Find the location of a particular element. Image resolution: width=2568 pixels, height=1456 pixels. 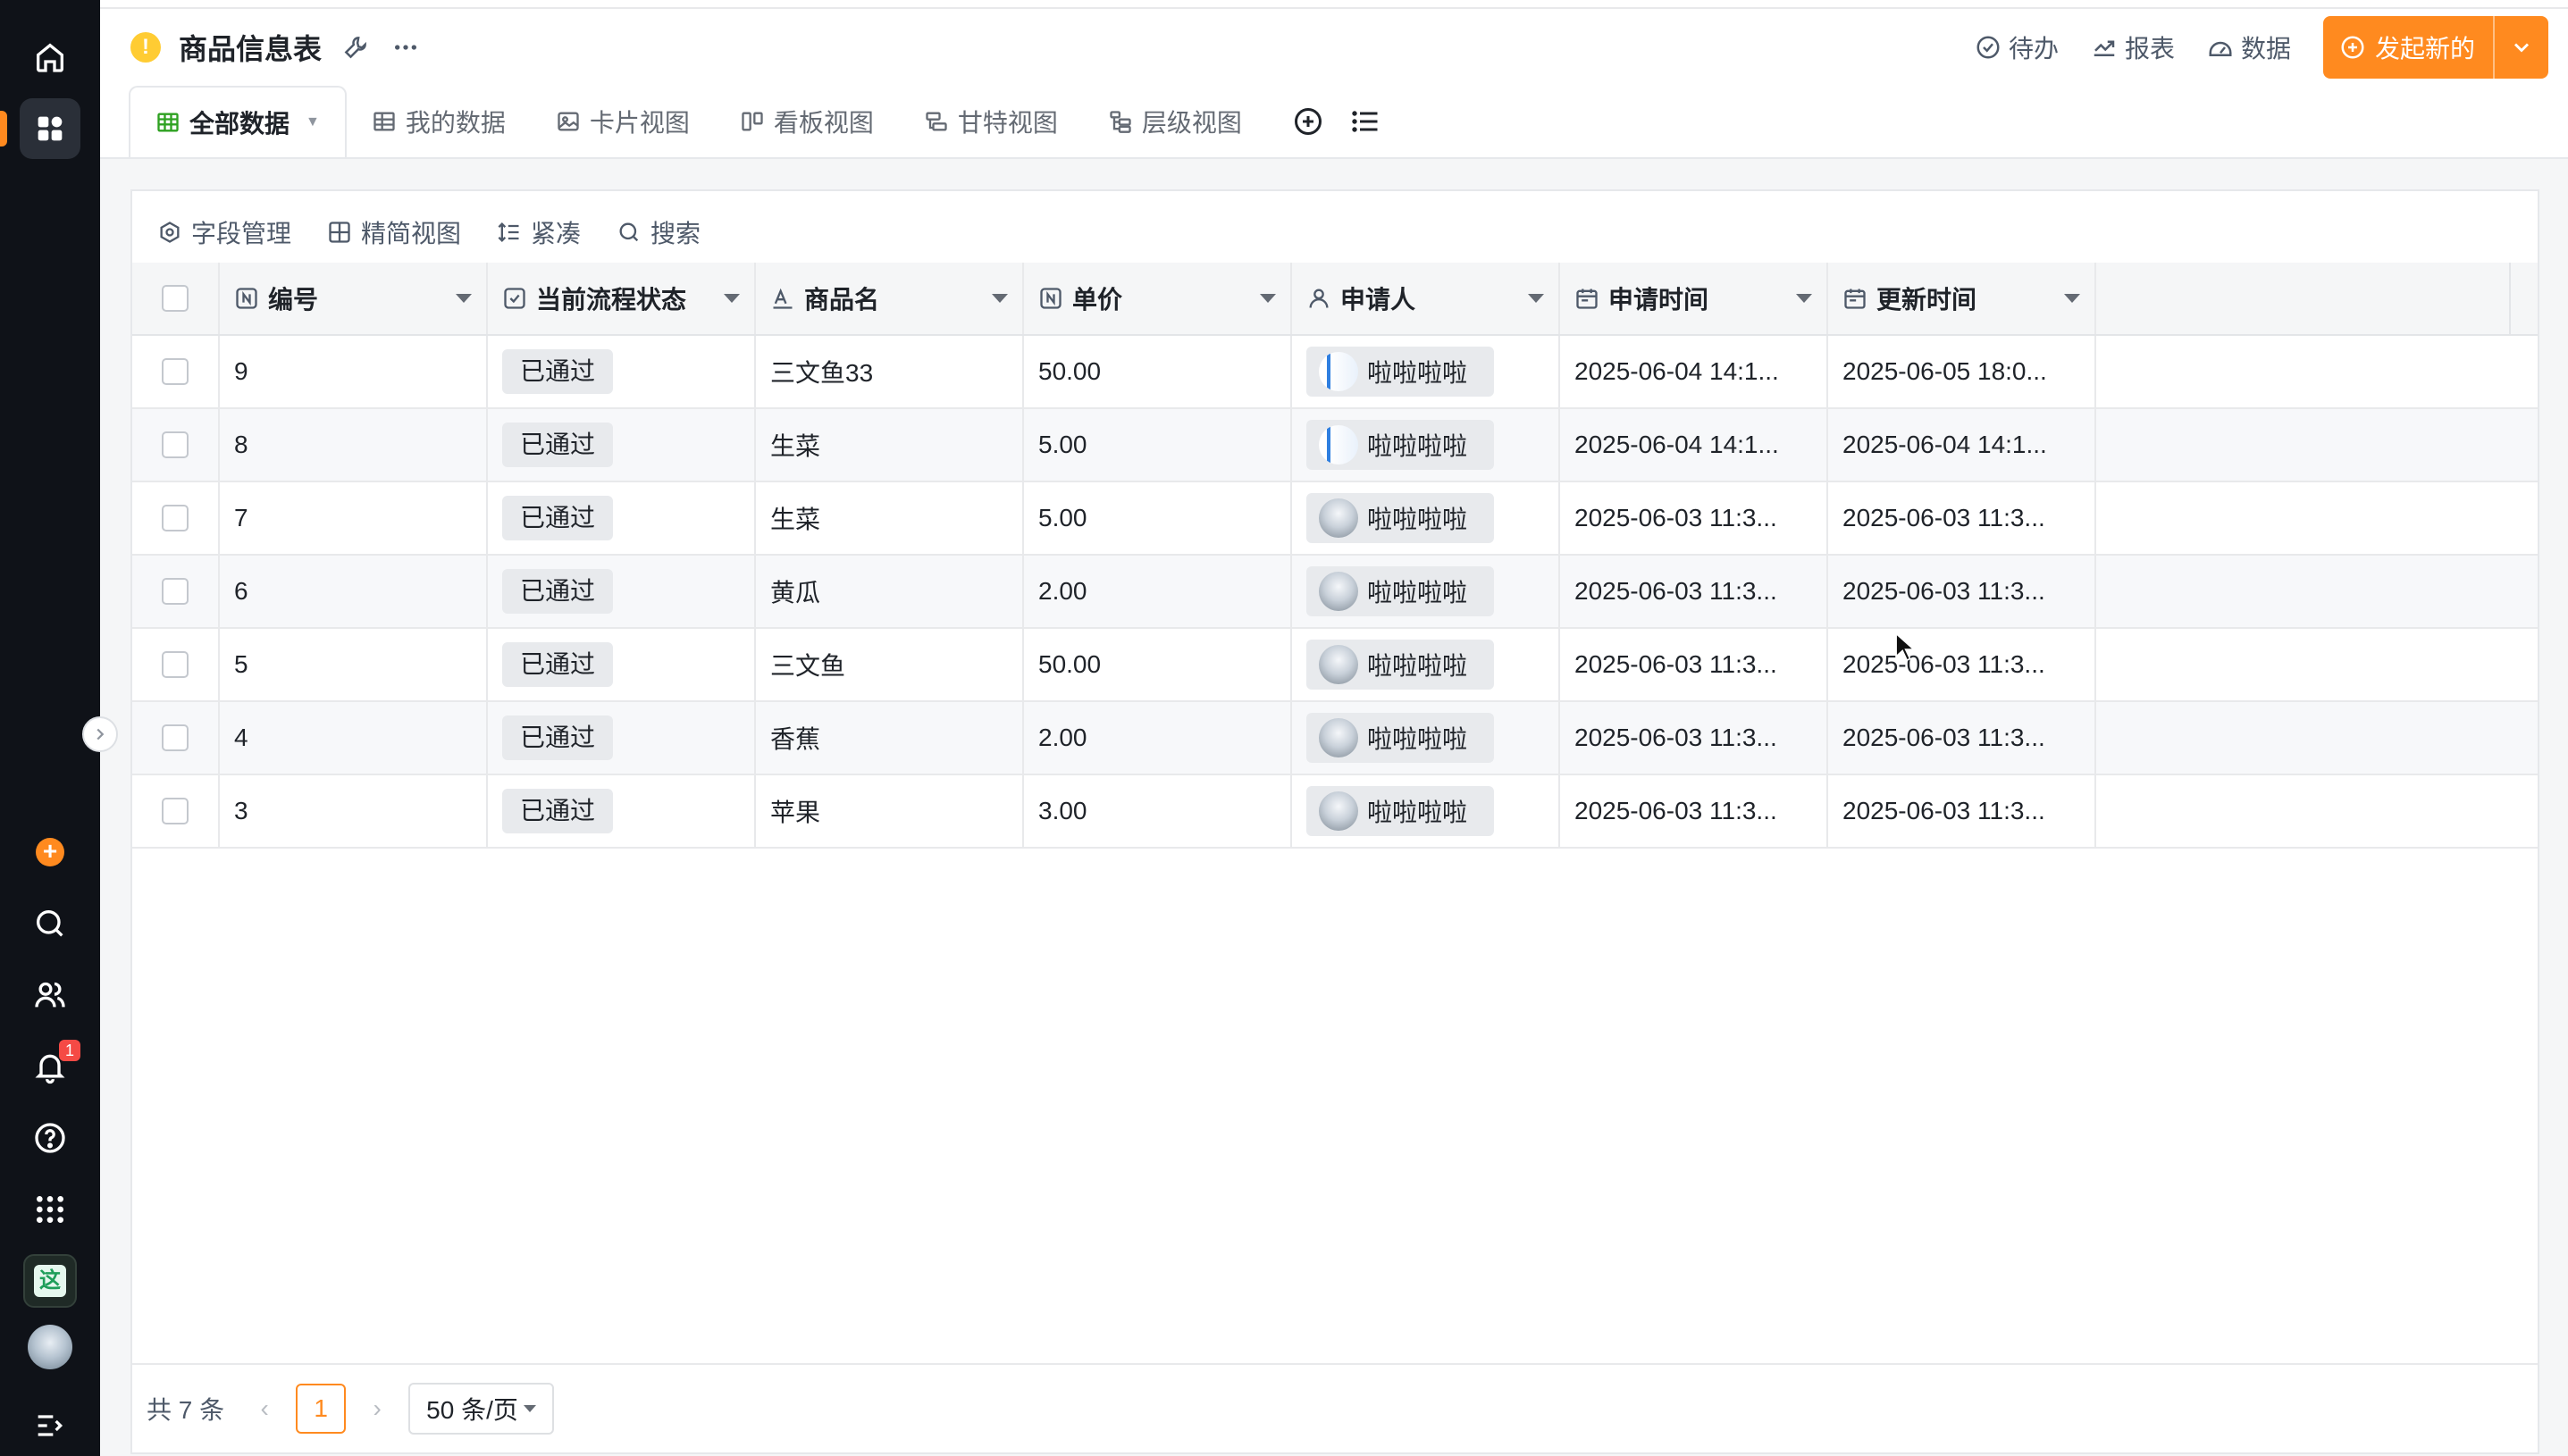

tab-my-data: 我的数据 is located at coordinates (439, 121).